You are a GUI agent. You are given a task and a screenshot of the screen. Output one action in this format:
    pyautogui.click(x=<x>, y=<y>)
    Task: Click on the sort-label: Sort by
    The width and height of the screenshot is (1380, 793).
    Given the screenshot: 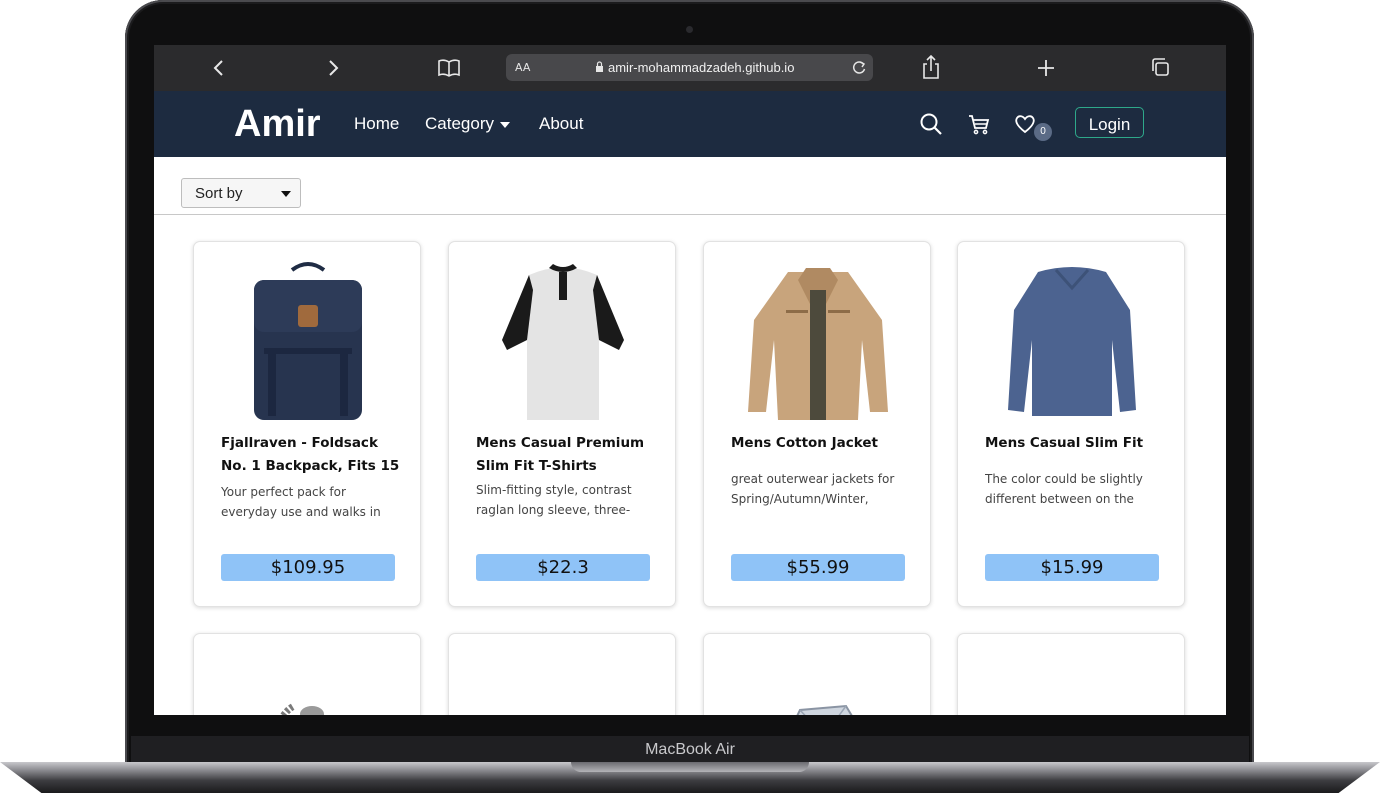 What is the action you would take?
    pyautogui.click(x=219, y=193)
    